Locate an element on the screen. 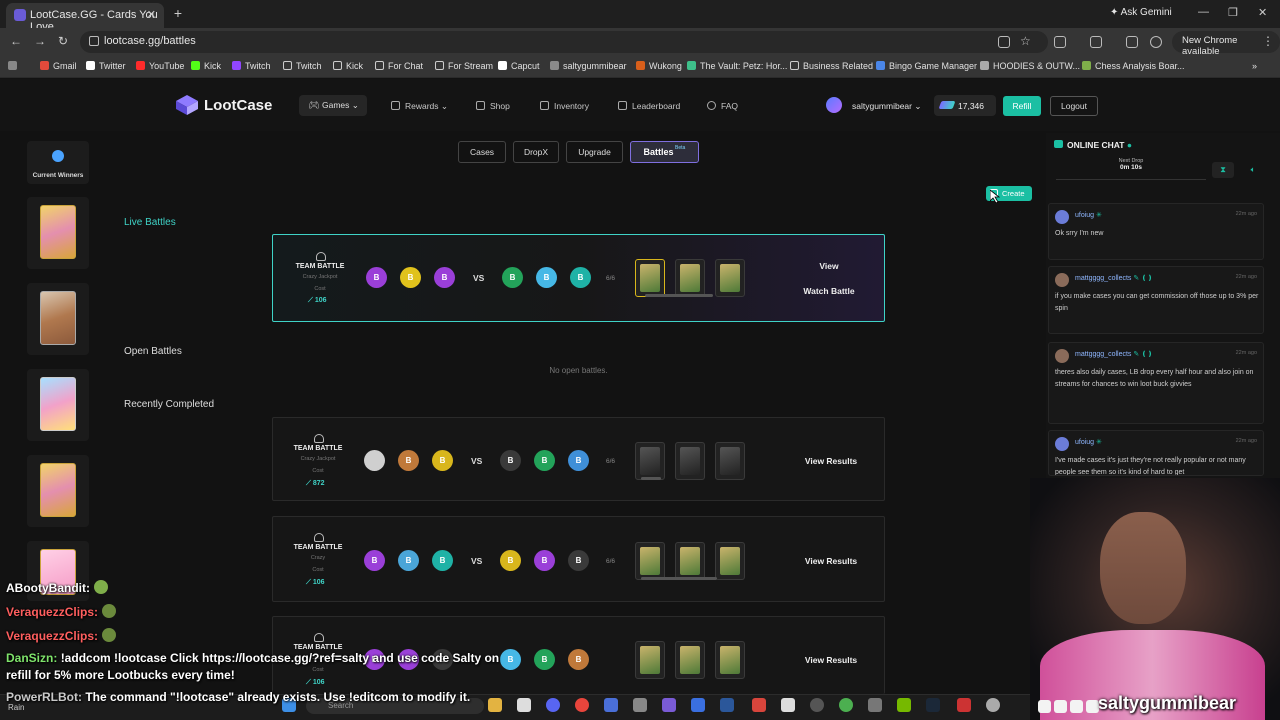  calculator-icon is located at coordinates (611, 705).